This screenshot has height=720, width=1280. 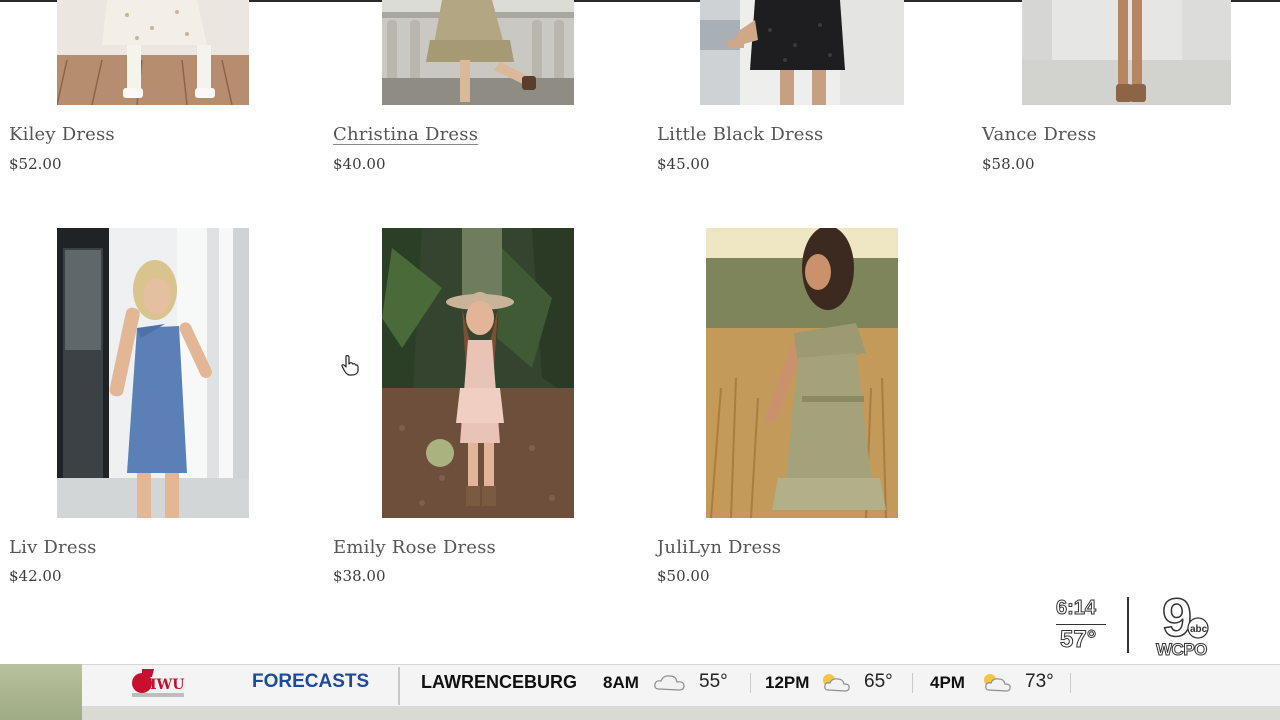 What do you see at coordinates (1182, 650) in the screenshot?
I see `station-name: WCPO` at bounding box center [1182, 650].